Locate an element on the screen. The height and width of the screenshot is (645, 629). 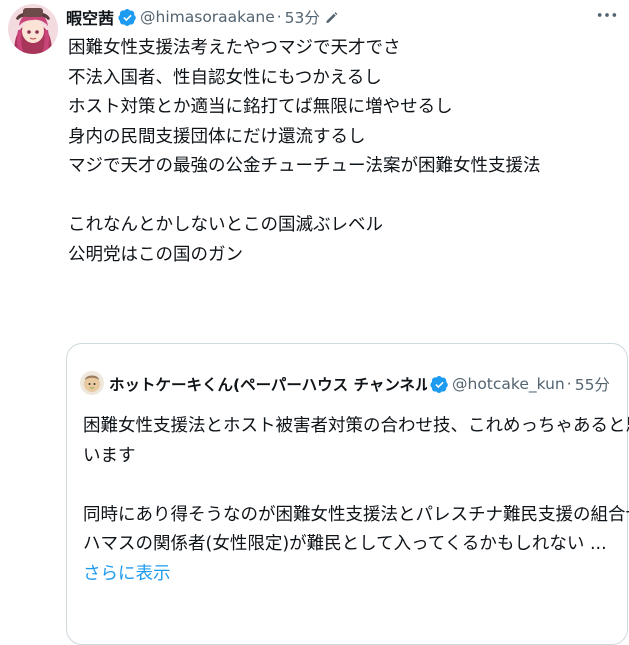
tweet-header: 暇空茜 @himasoraakane · 53分 is located at coordinates (202, 17).